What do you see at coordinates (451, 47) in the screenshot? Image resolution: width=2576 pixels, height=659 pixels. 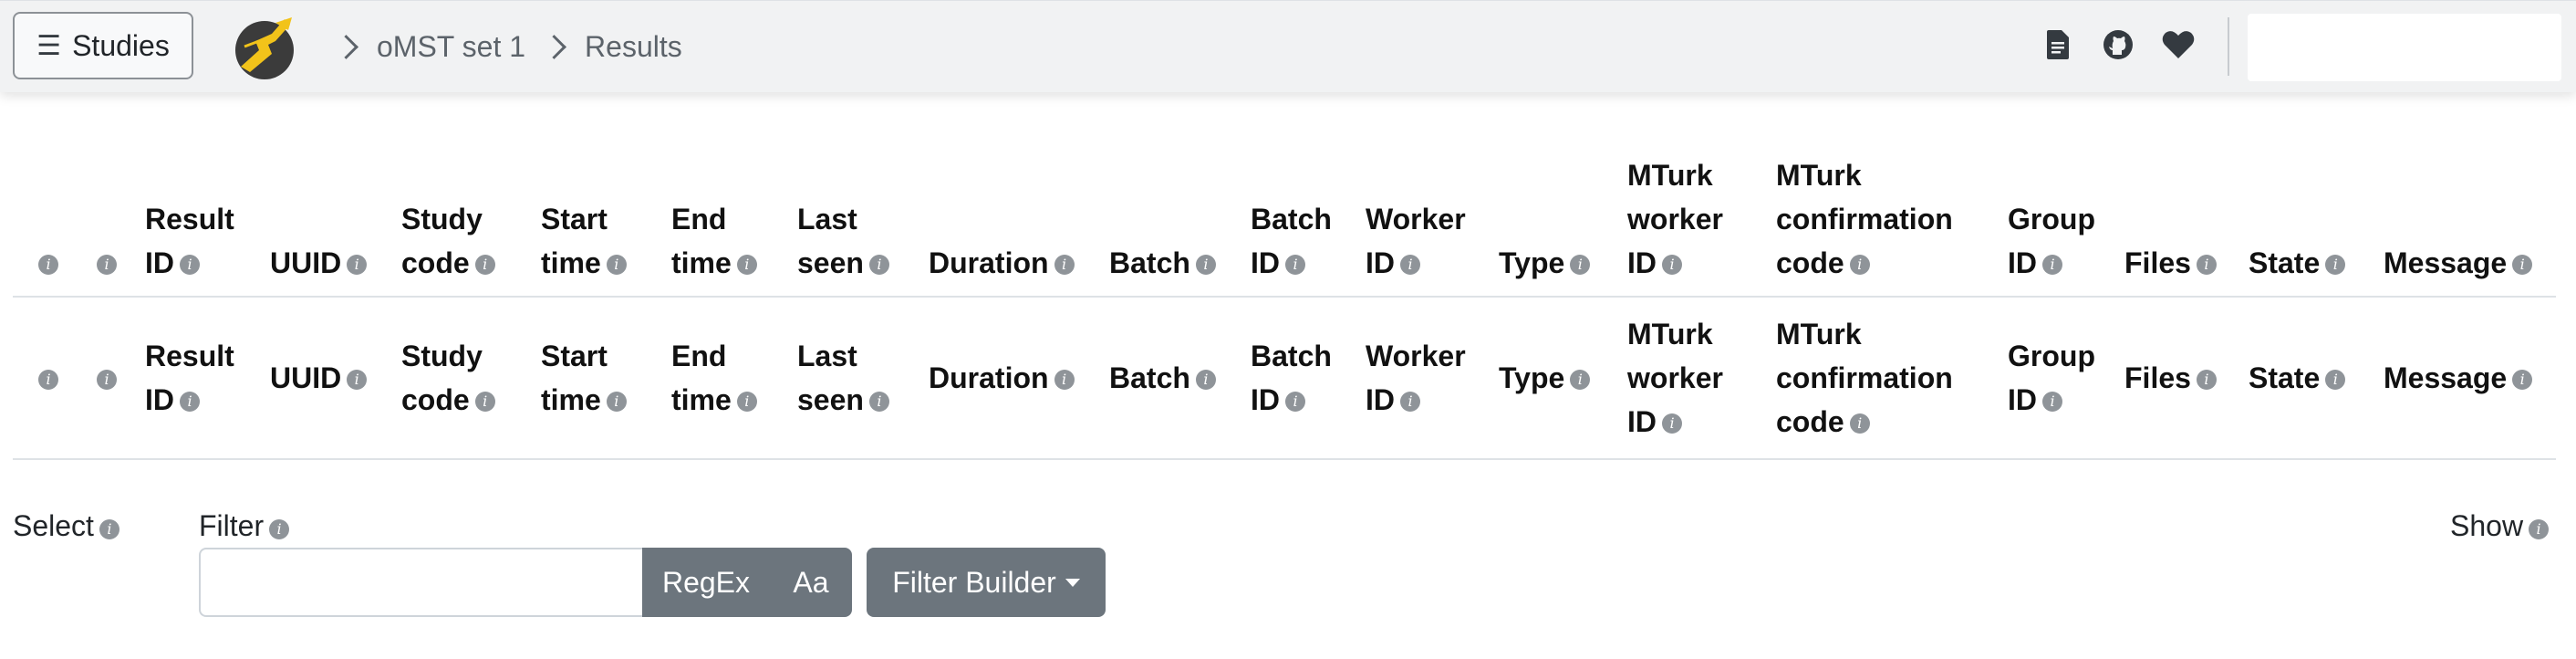 I see `breadcrumb-study-link: oMST set 1` at bounding box center [451, 47].